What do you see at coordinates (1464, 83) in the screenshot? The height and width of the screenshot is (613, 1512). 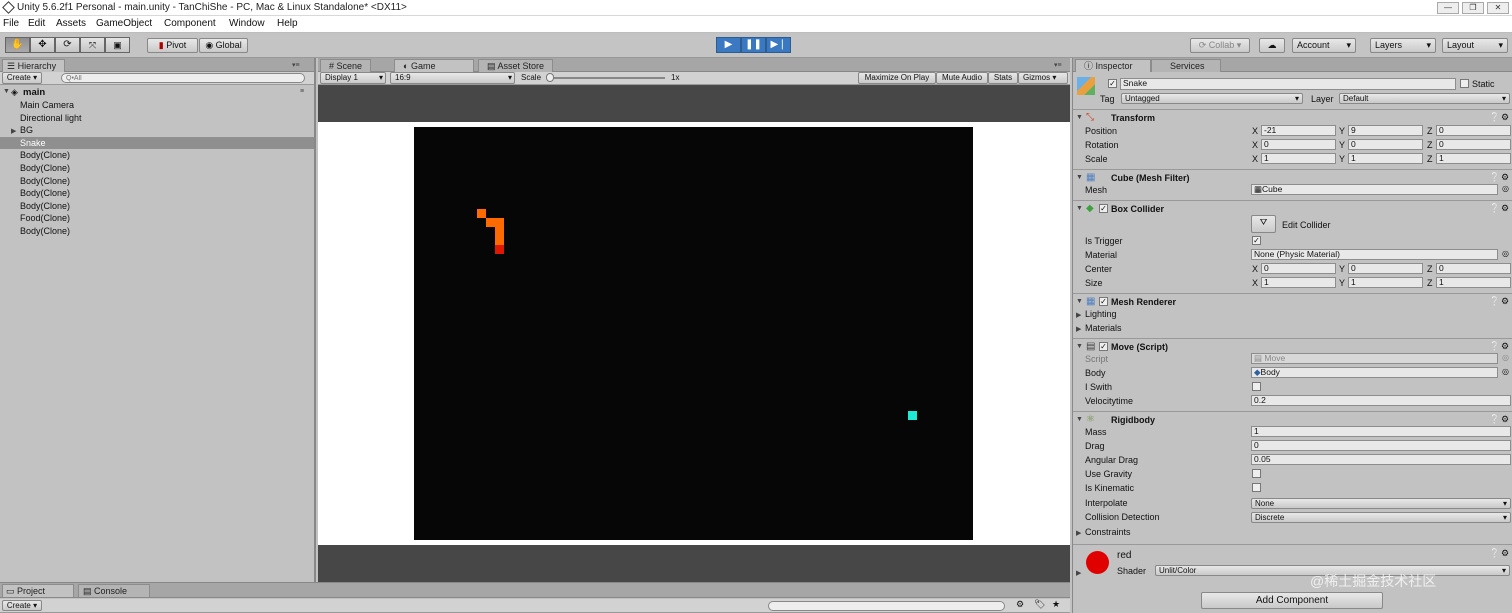 I see `static-checkbox` at bounding box center [1464, 83].